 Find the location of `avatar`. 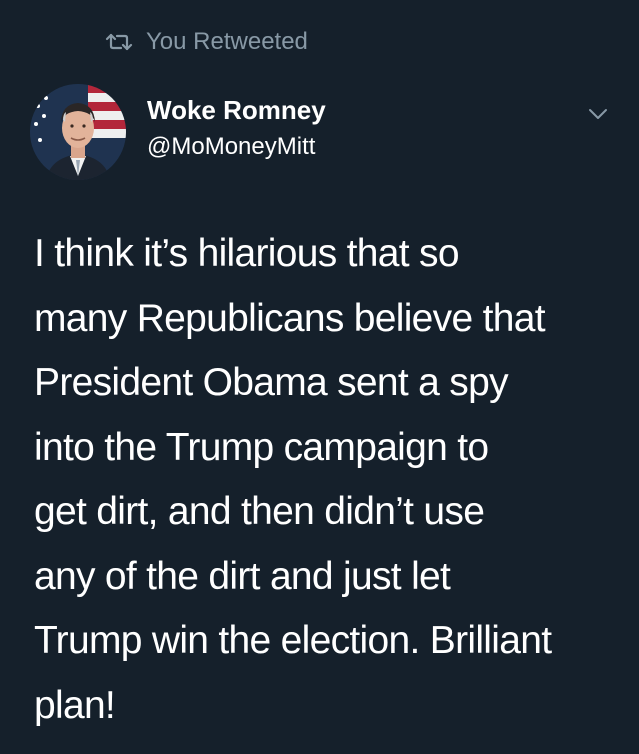

avatar is located at coordinates (78, 132).